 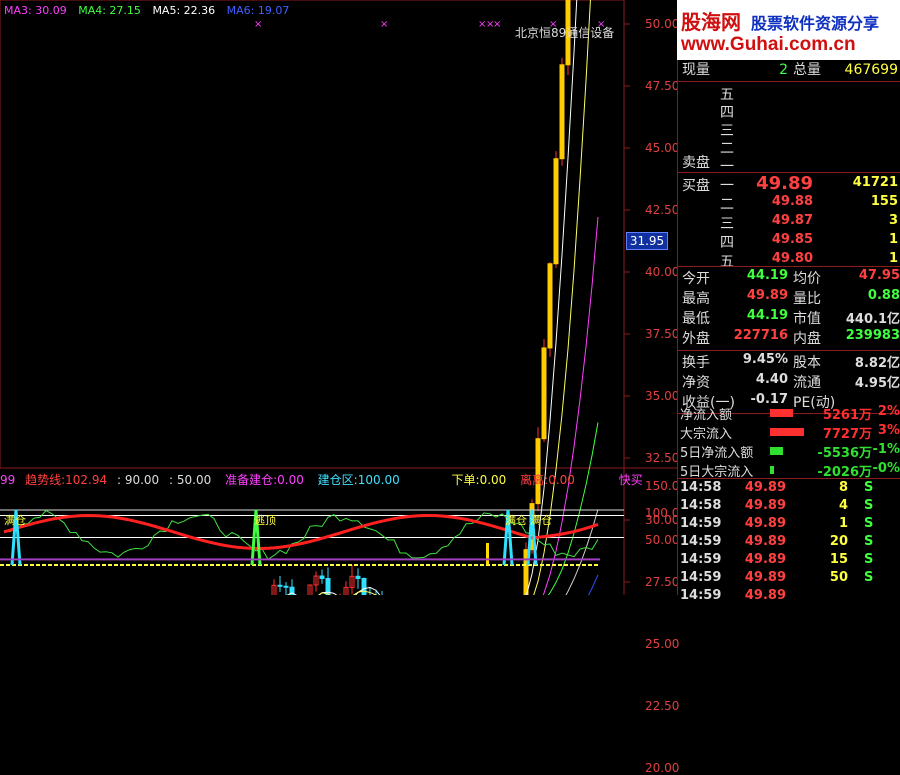 I want to click on buy-level-volume: 41721, so click(x=875, y=182).